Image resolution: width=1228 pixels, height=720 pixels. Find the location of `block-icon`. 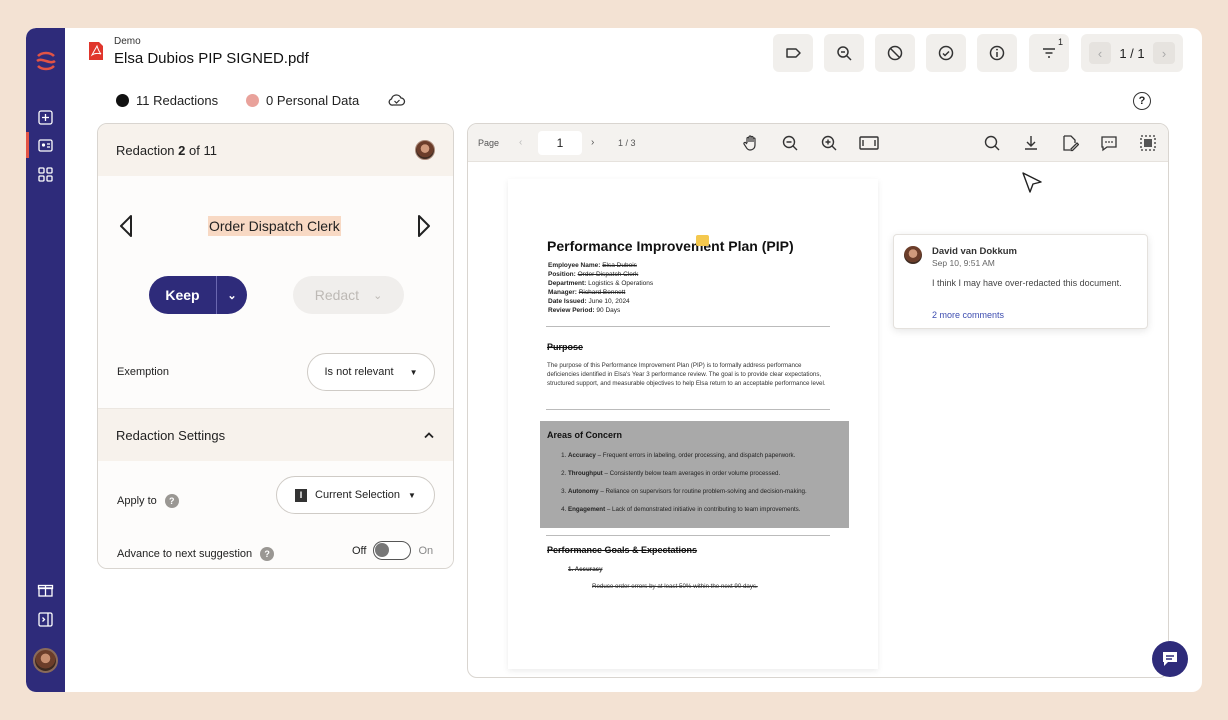

block-icon is located at coordinates (895, 53).